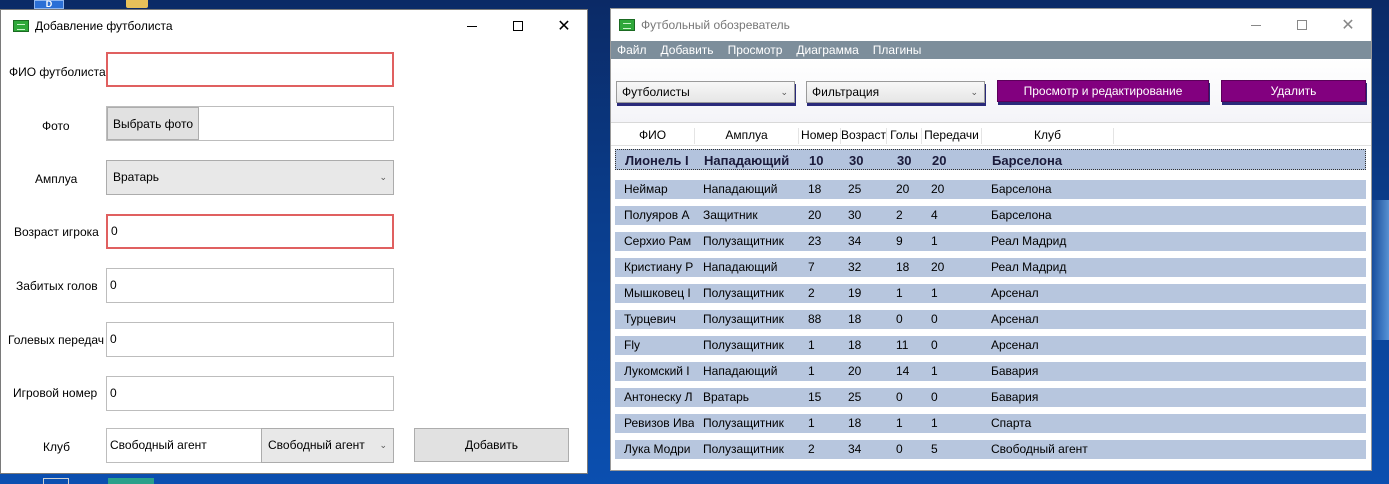  I want to click on role-select: Вратарь ⌄, so click(250, 177).